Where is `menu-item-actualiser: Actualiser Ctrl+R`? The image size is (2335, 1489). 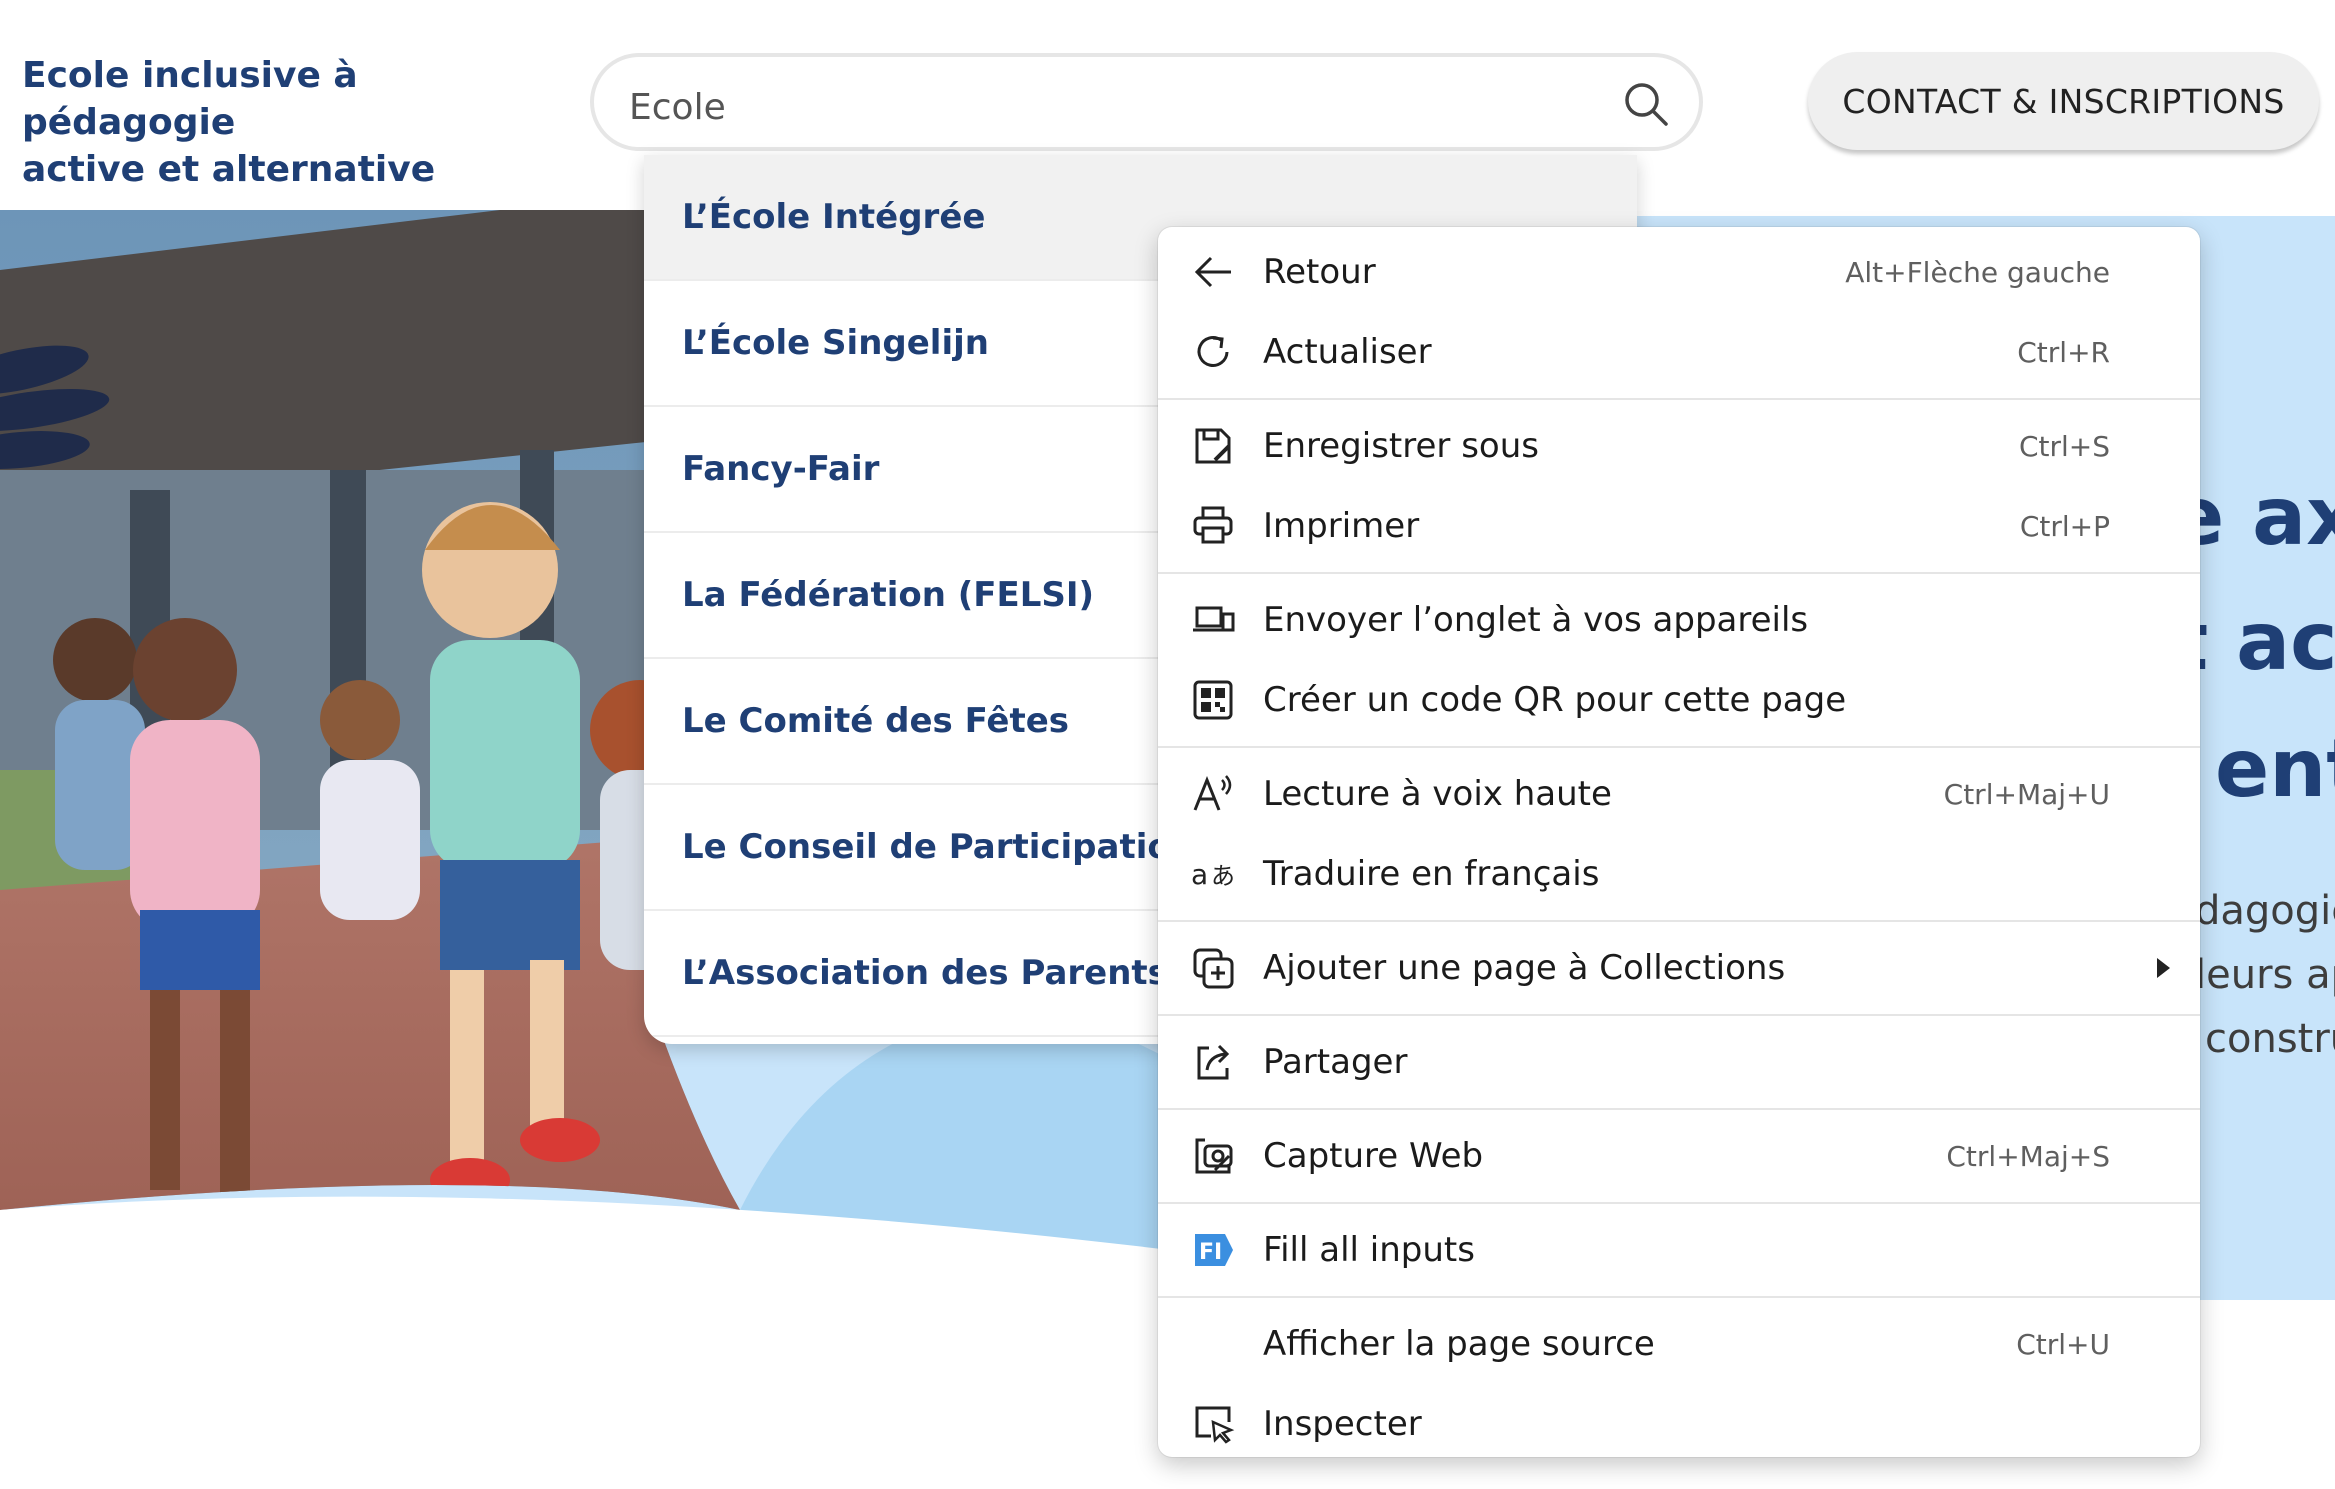
menu-item-actualiser: Actualiser Ctrl+R is located at coordinates (1679, 352).